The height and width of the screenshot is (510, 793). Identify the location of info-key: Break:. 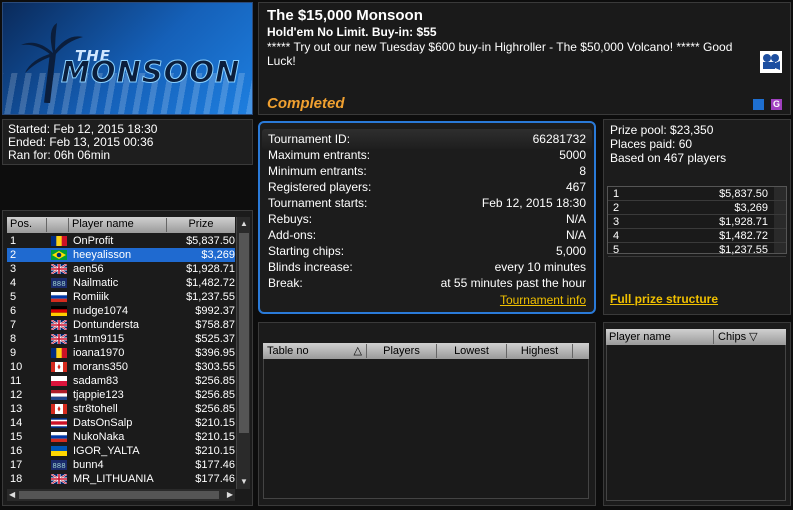
(285, 283).